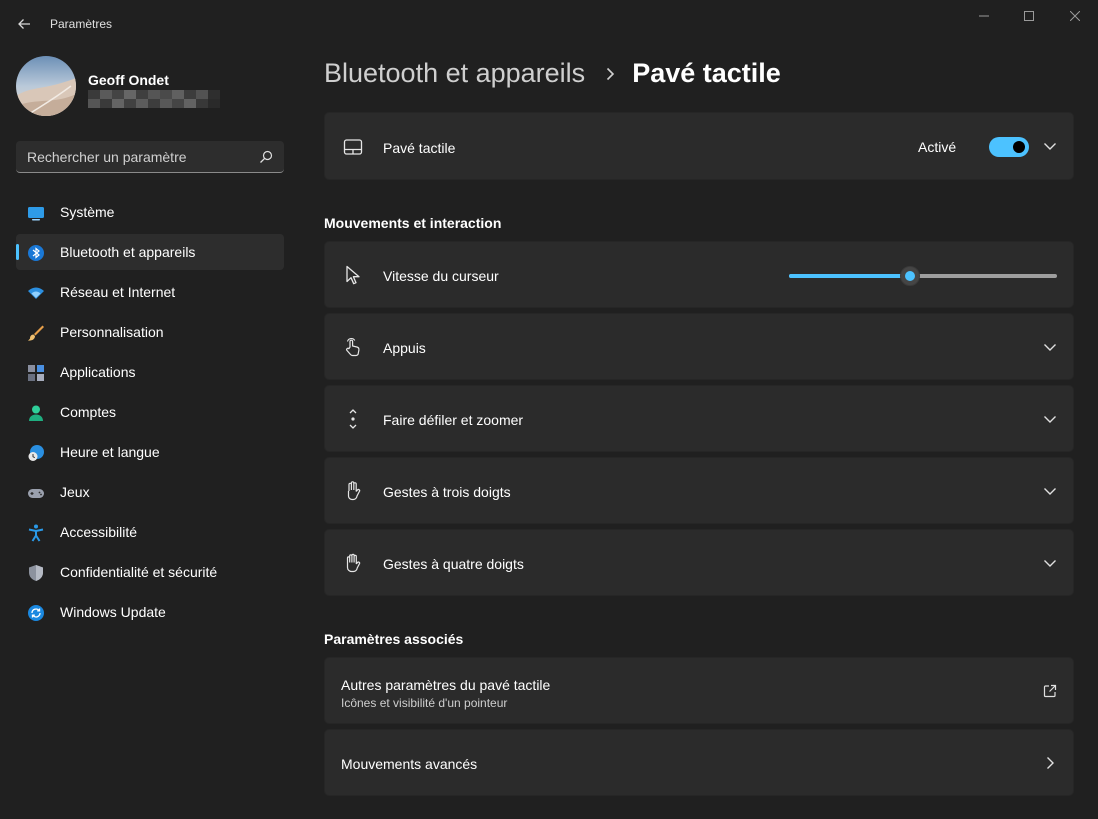 This screenshot has width=1098, height=819. Describe the element at coordinates (36, 573) in the screenshot. I see `shield-icon` at that location.